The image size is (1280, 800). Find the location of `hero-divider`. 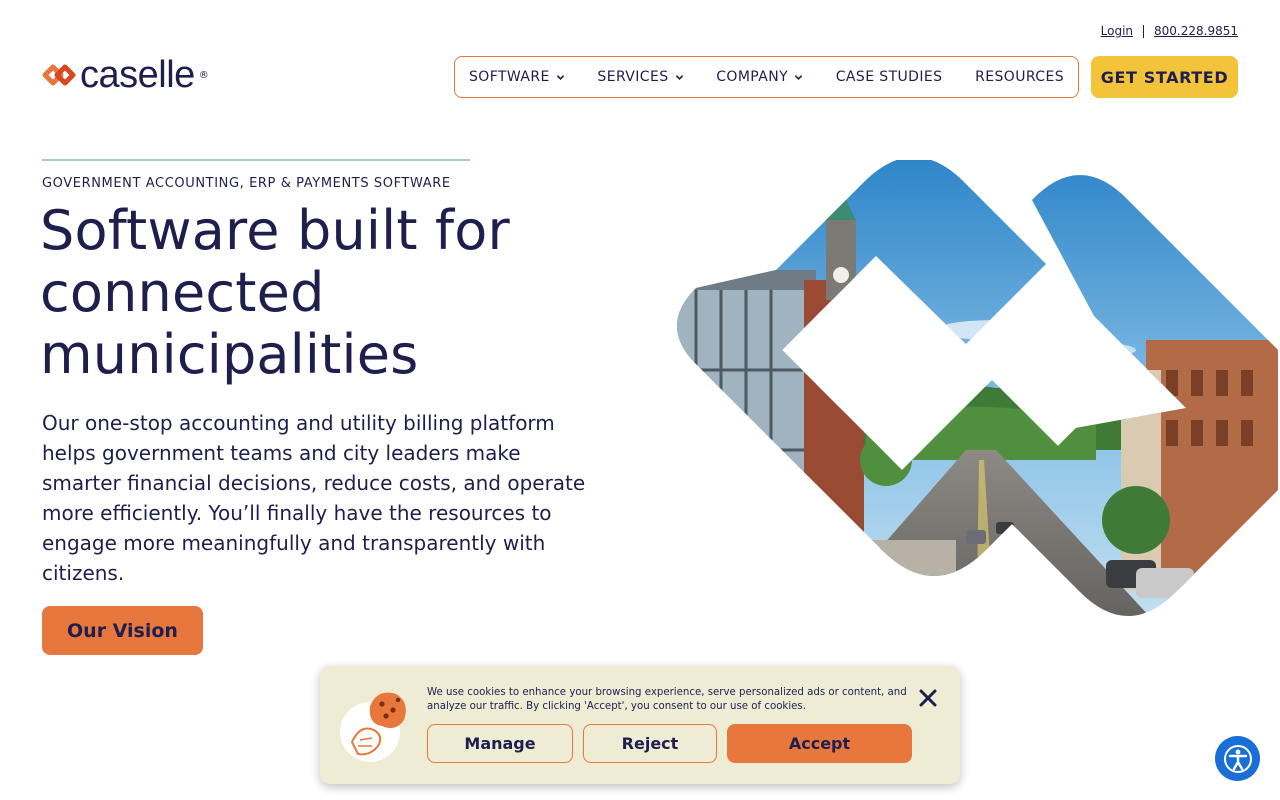

hero-divider is located at coordinates (256, 160).